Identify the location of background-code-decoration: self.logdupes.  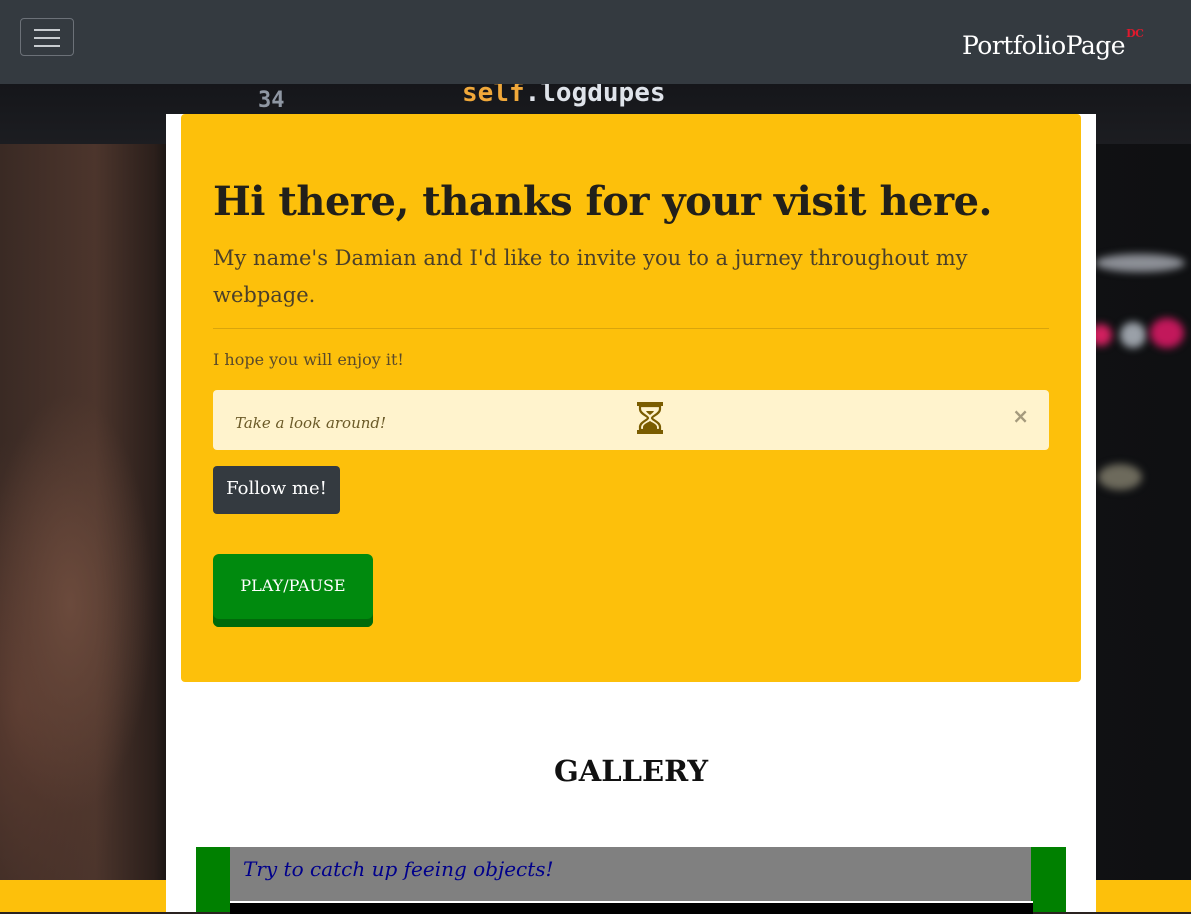
(564, 96).